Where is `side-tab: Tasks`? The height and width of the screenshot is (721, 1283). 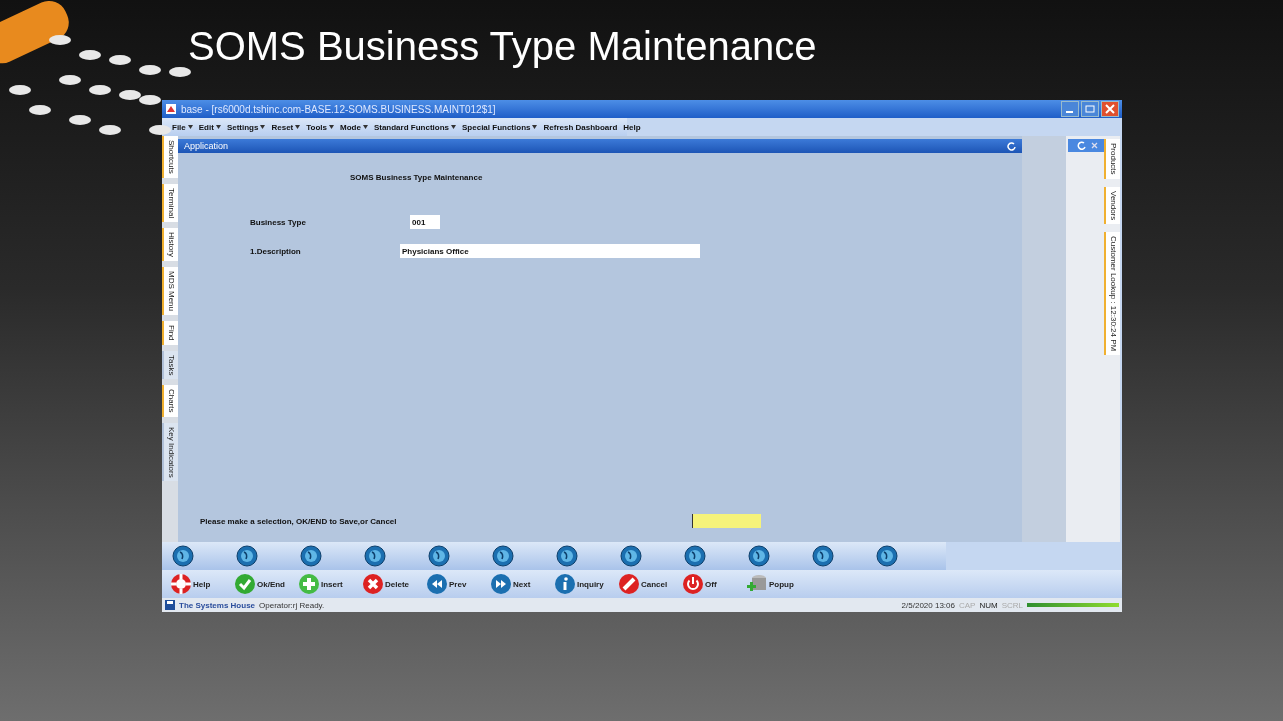 side-tab: Tasks is located at coordinates (170, 364).